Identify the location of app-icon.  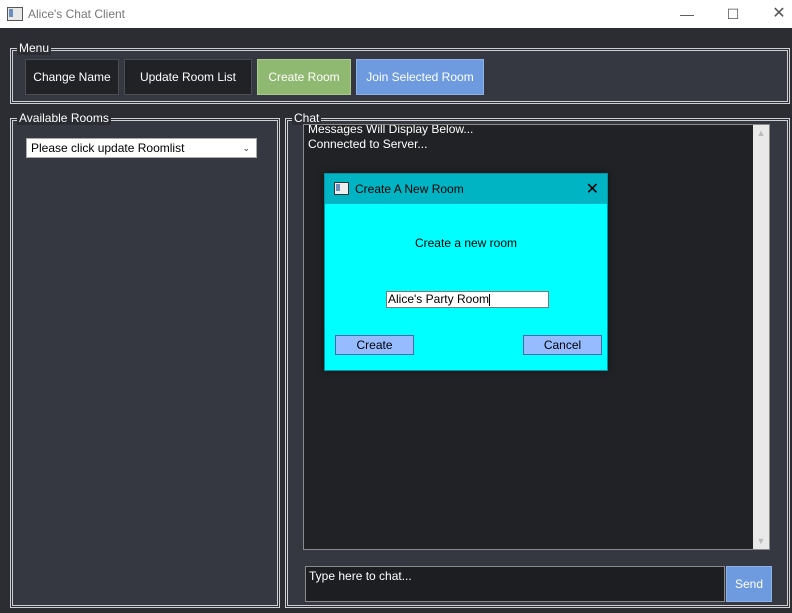
(15, 14).